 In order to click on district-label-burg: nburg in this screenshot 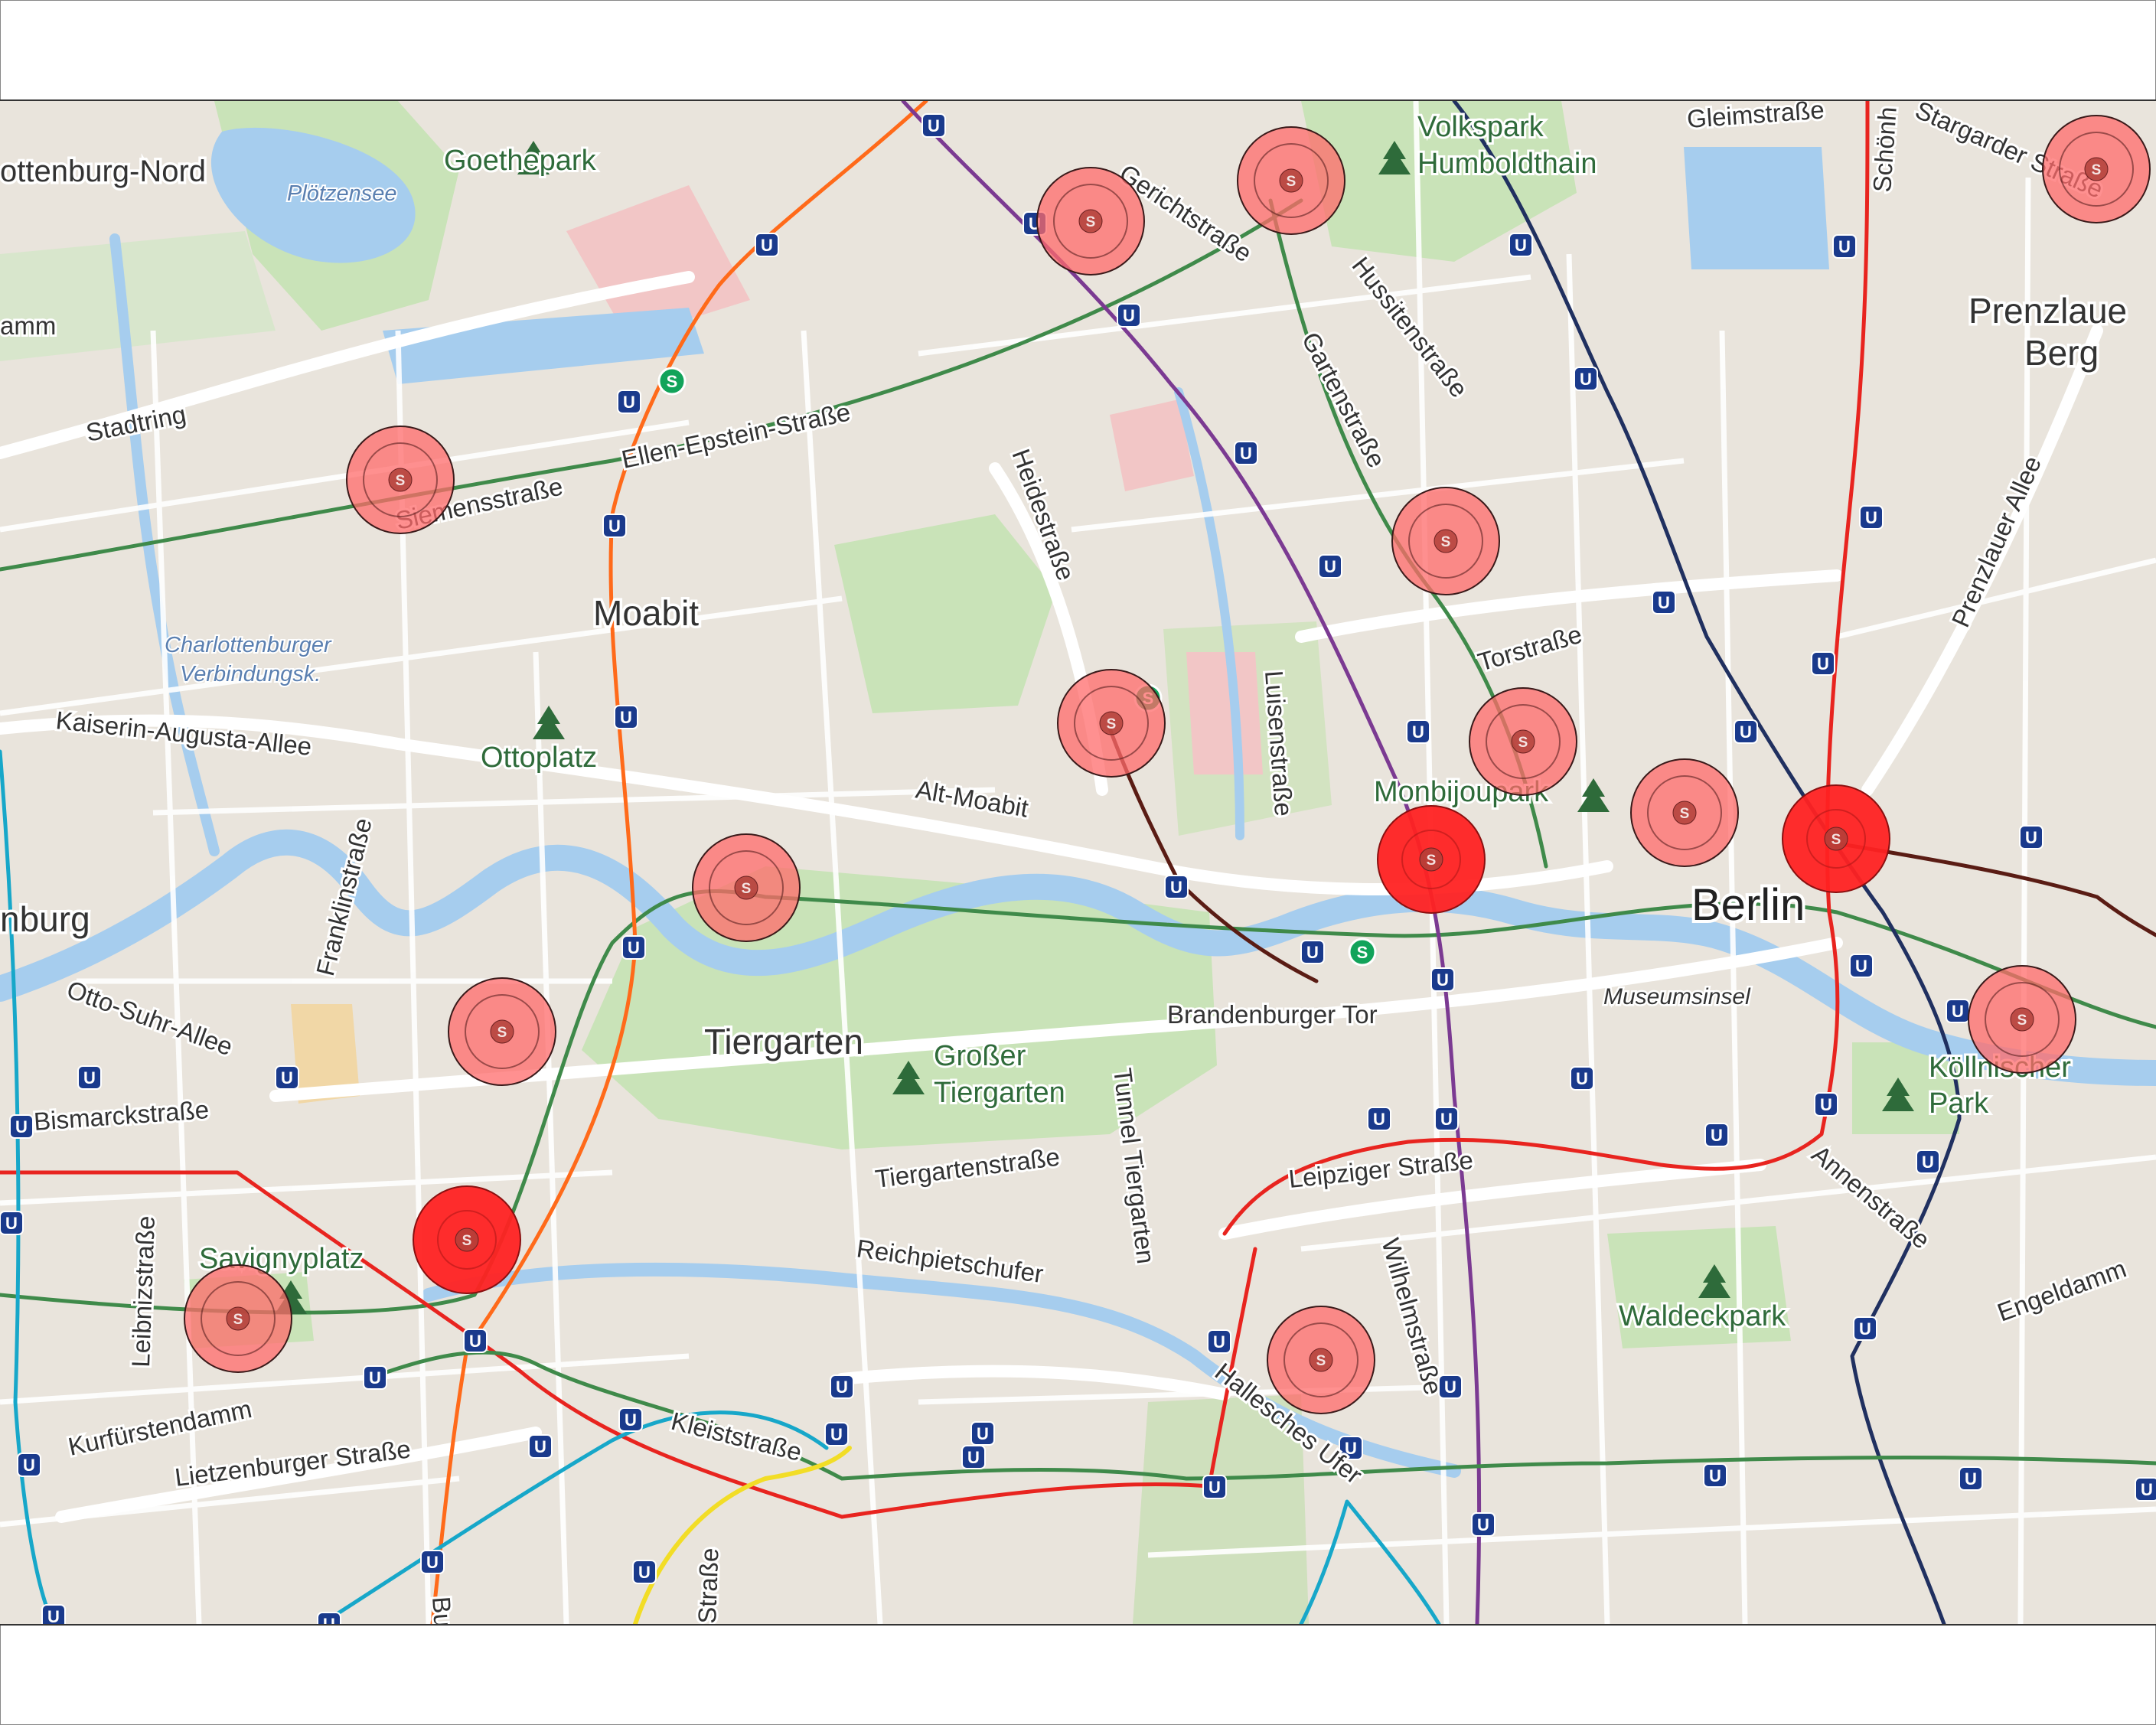, I will do `click(45, 919)`.